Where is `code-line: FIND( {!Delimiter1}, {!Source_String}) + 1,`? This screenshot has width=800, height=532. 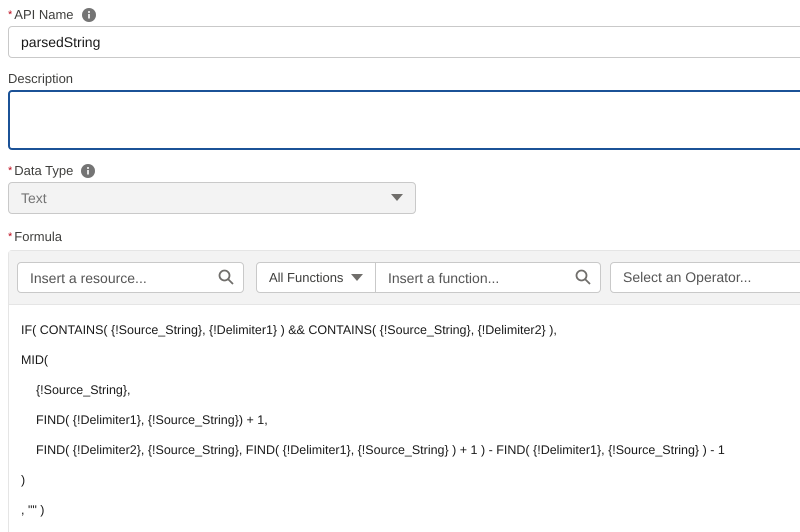 code-line: FIND( {!Delimiter1}, {!Source_String}) + 1, is located at coordinates (152, 420).